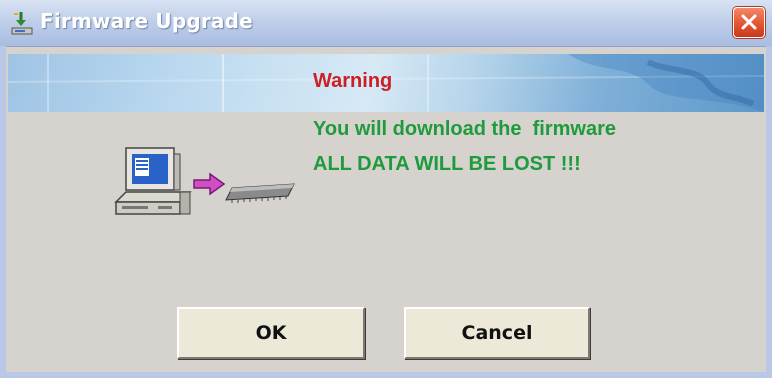  What do you see at coordinates (447, 164) in the screenshot?
I see `message-line-2: ALL DATA WILL BE LOST !!!` at bounding box center [447, 164].